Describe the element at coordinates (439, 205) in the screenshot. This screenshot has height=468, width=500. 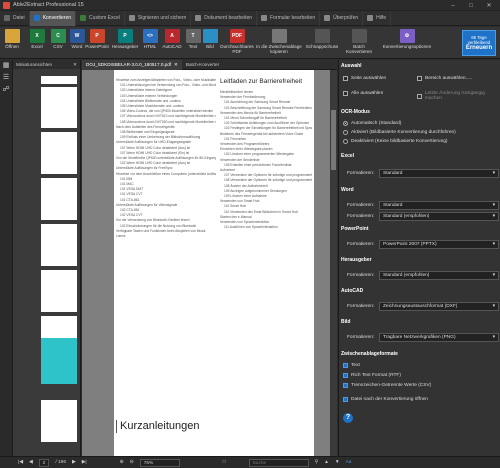
I see `word-format-select: Standard ▾` at that location.